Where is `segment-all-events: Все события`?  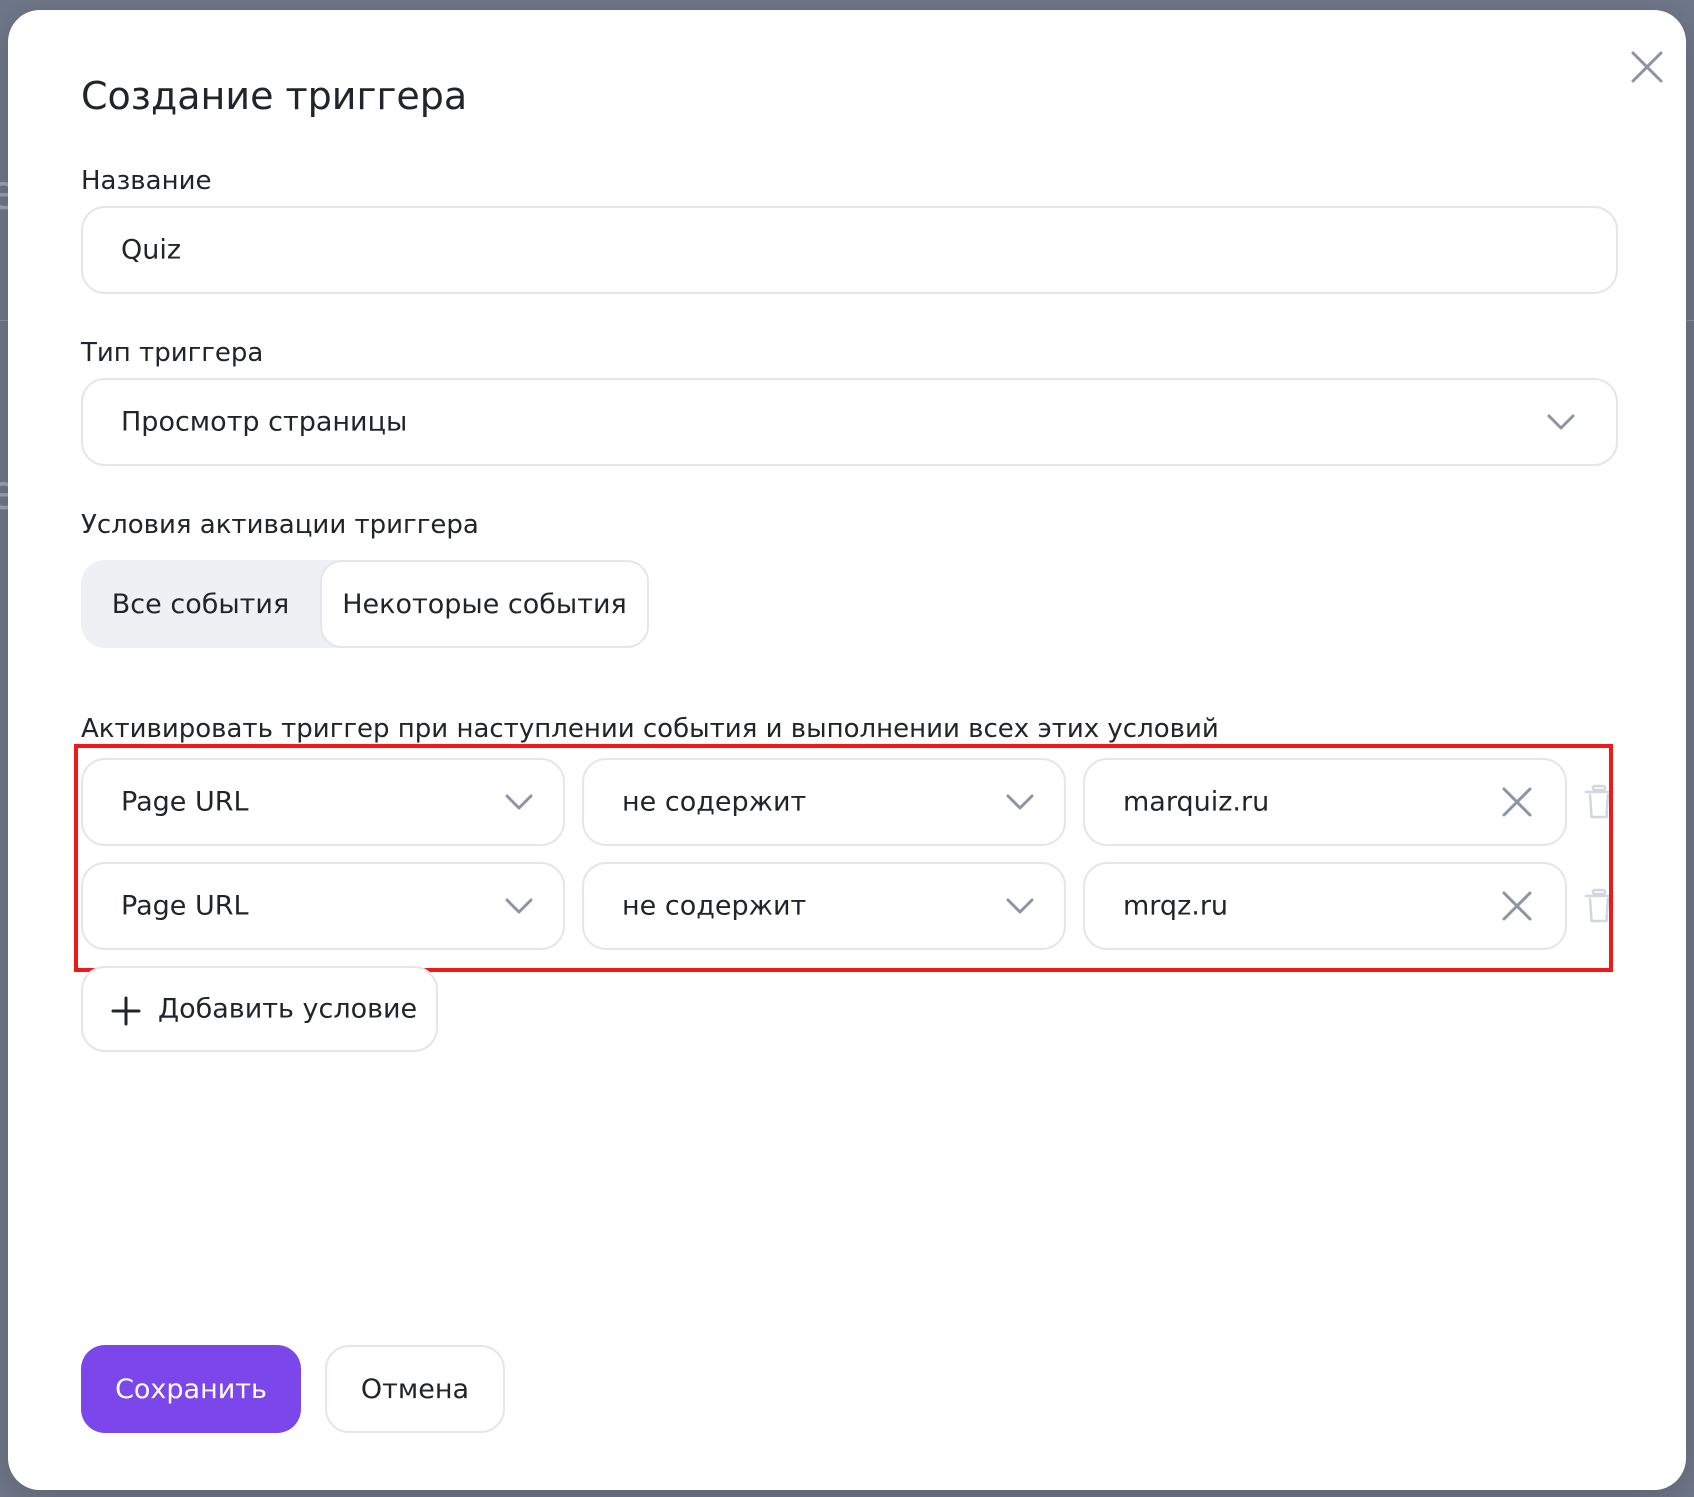
segment-all-events: Все события is located at coordinates (200, 604).